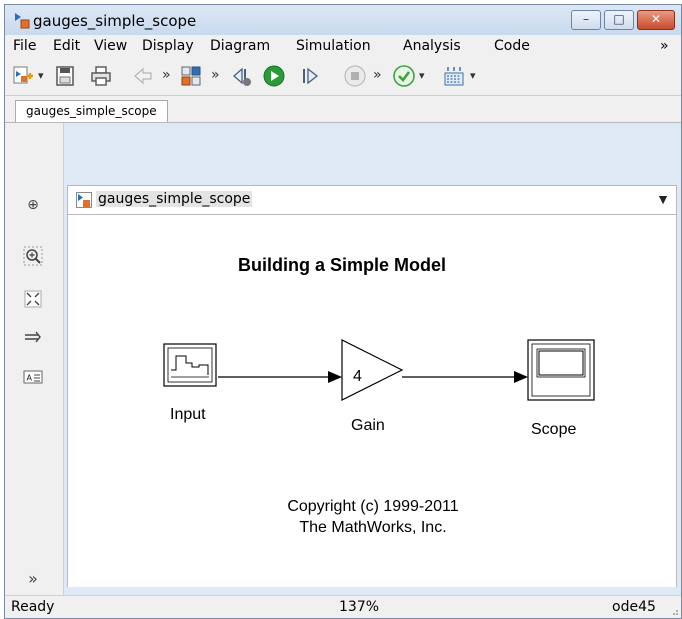 This screenshot has height=619, width=682. Describe the element at coordinates (473, 75) in the screenshot. I see `build-dropdown-icon: ▾` at that location.